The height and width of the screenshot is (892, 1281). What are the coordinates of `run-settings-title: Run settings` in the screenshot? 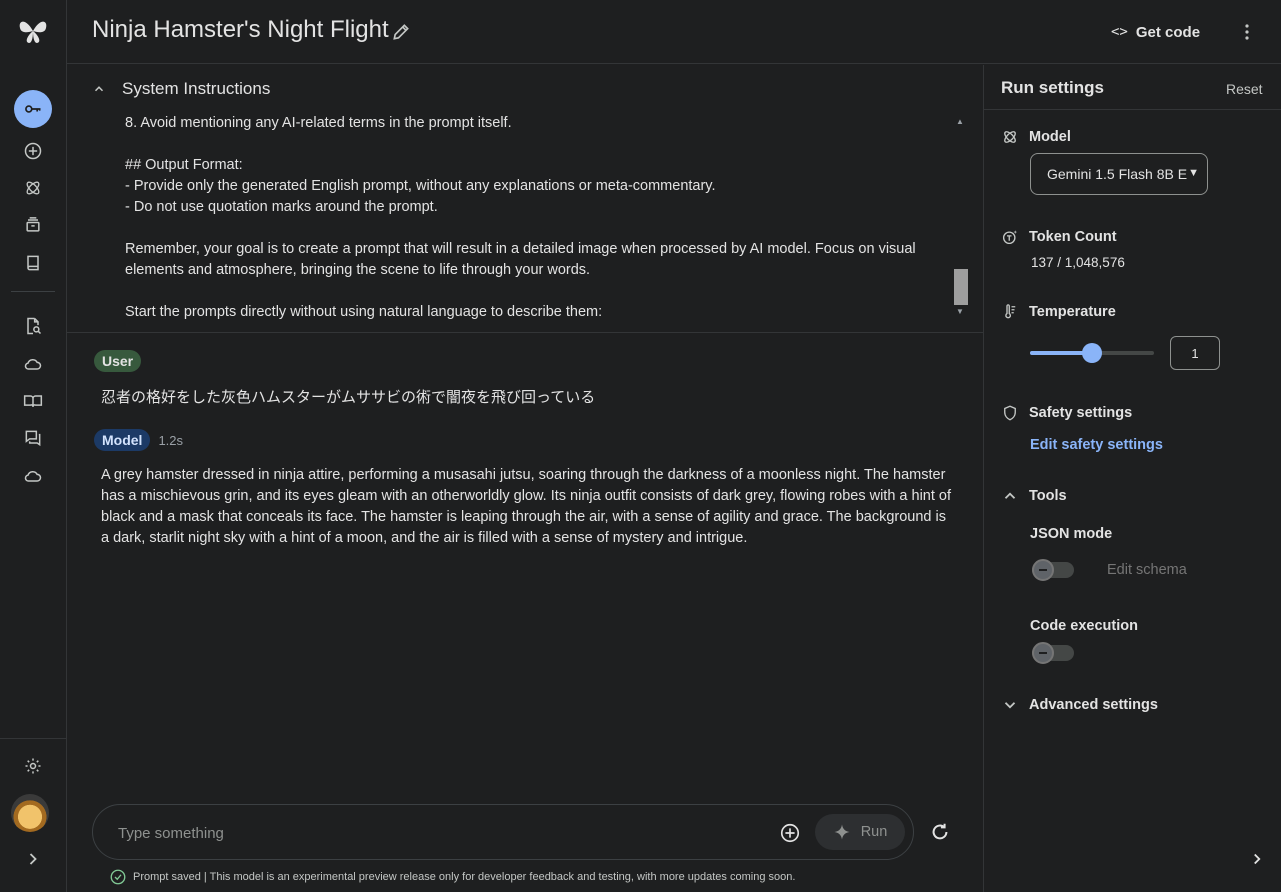 It's located at (1052, 87).